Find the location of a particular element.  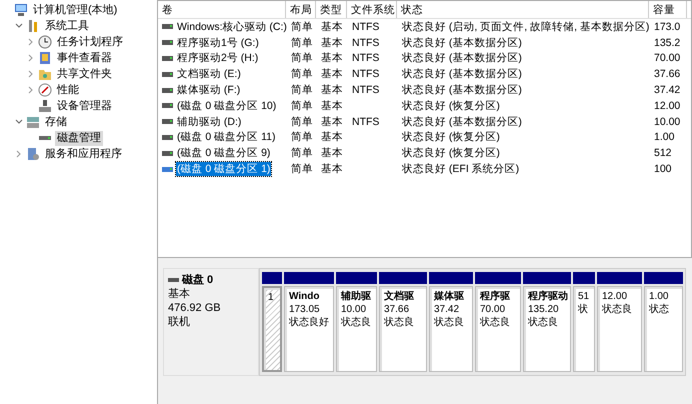

column-header: 容量 is located at coordinates (668, 9).